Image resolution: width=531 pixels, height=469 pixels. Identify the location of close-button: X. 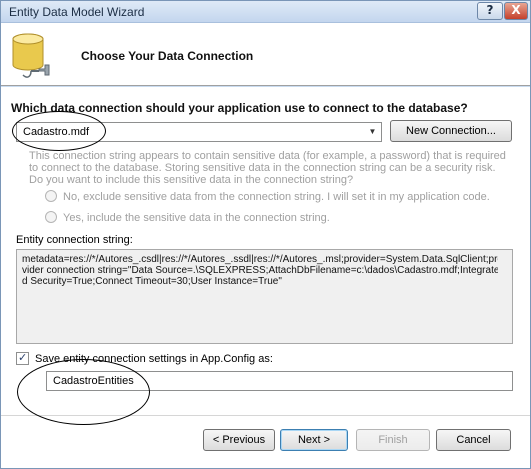
(516, 11).